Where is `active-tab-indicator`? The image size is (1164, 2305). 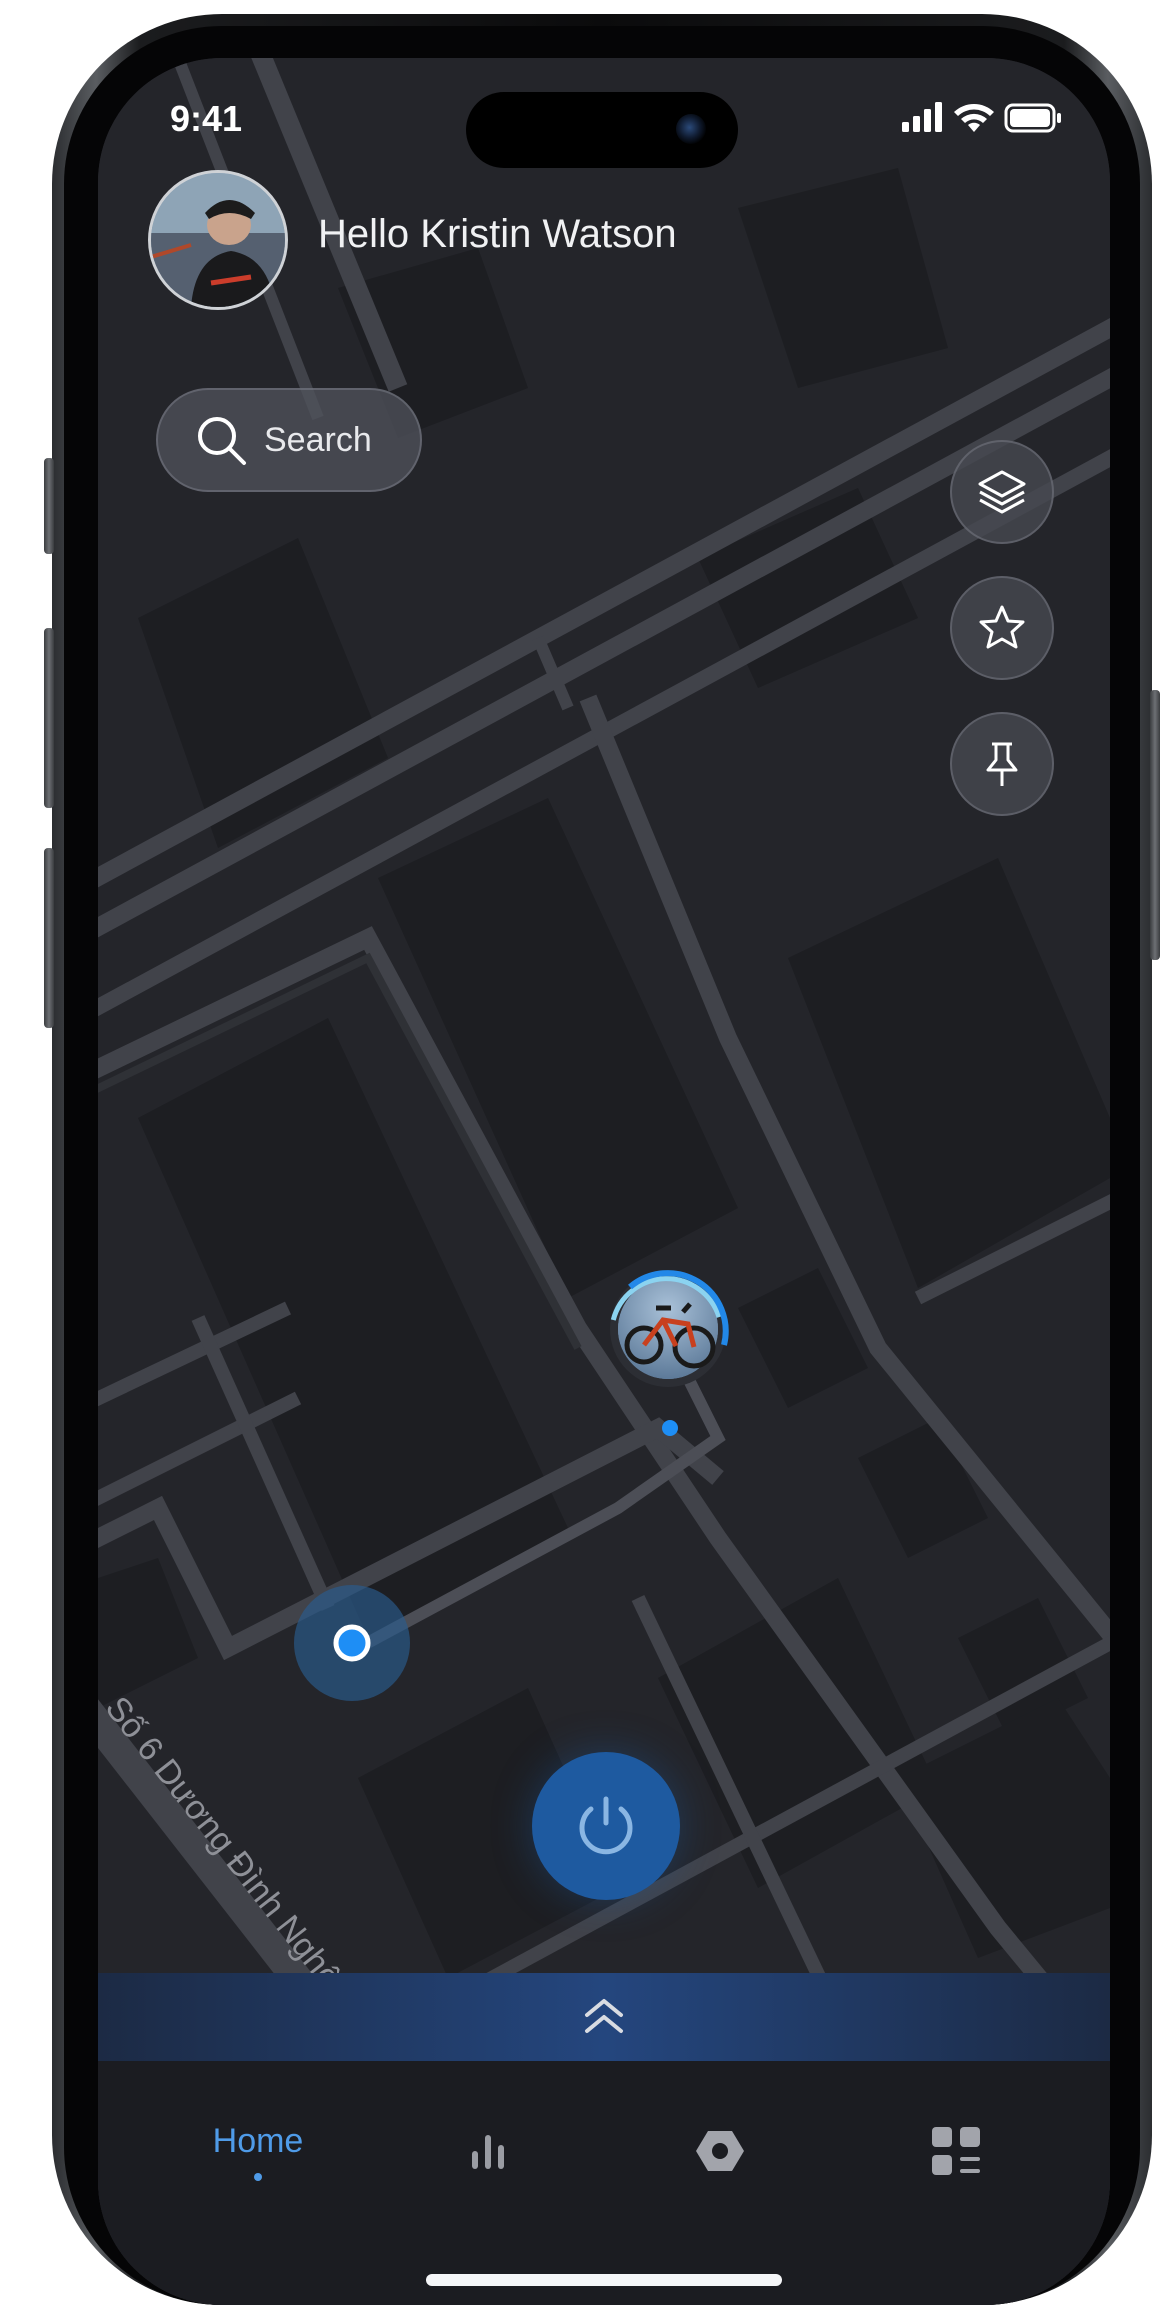 active-tab-indicator is located at coordinates (258, 2176).